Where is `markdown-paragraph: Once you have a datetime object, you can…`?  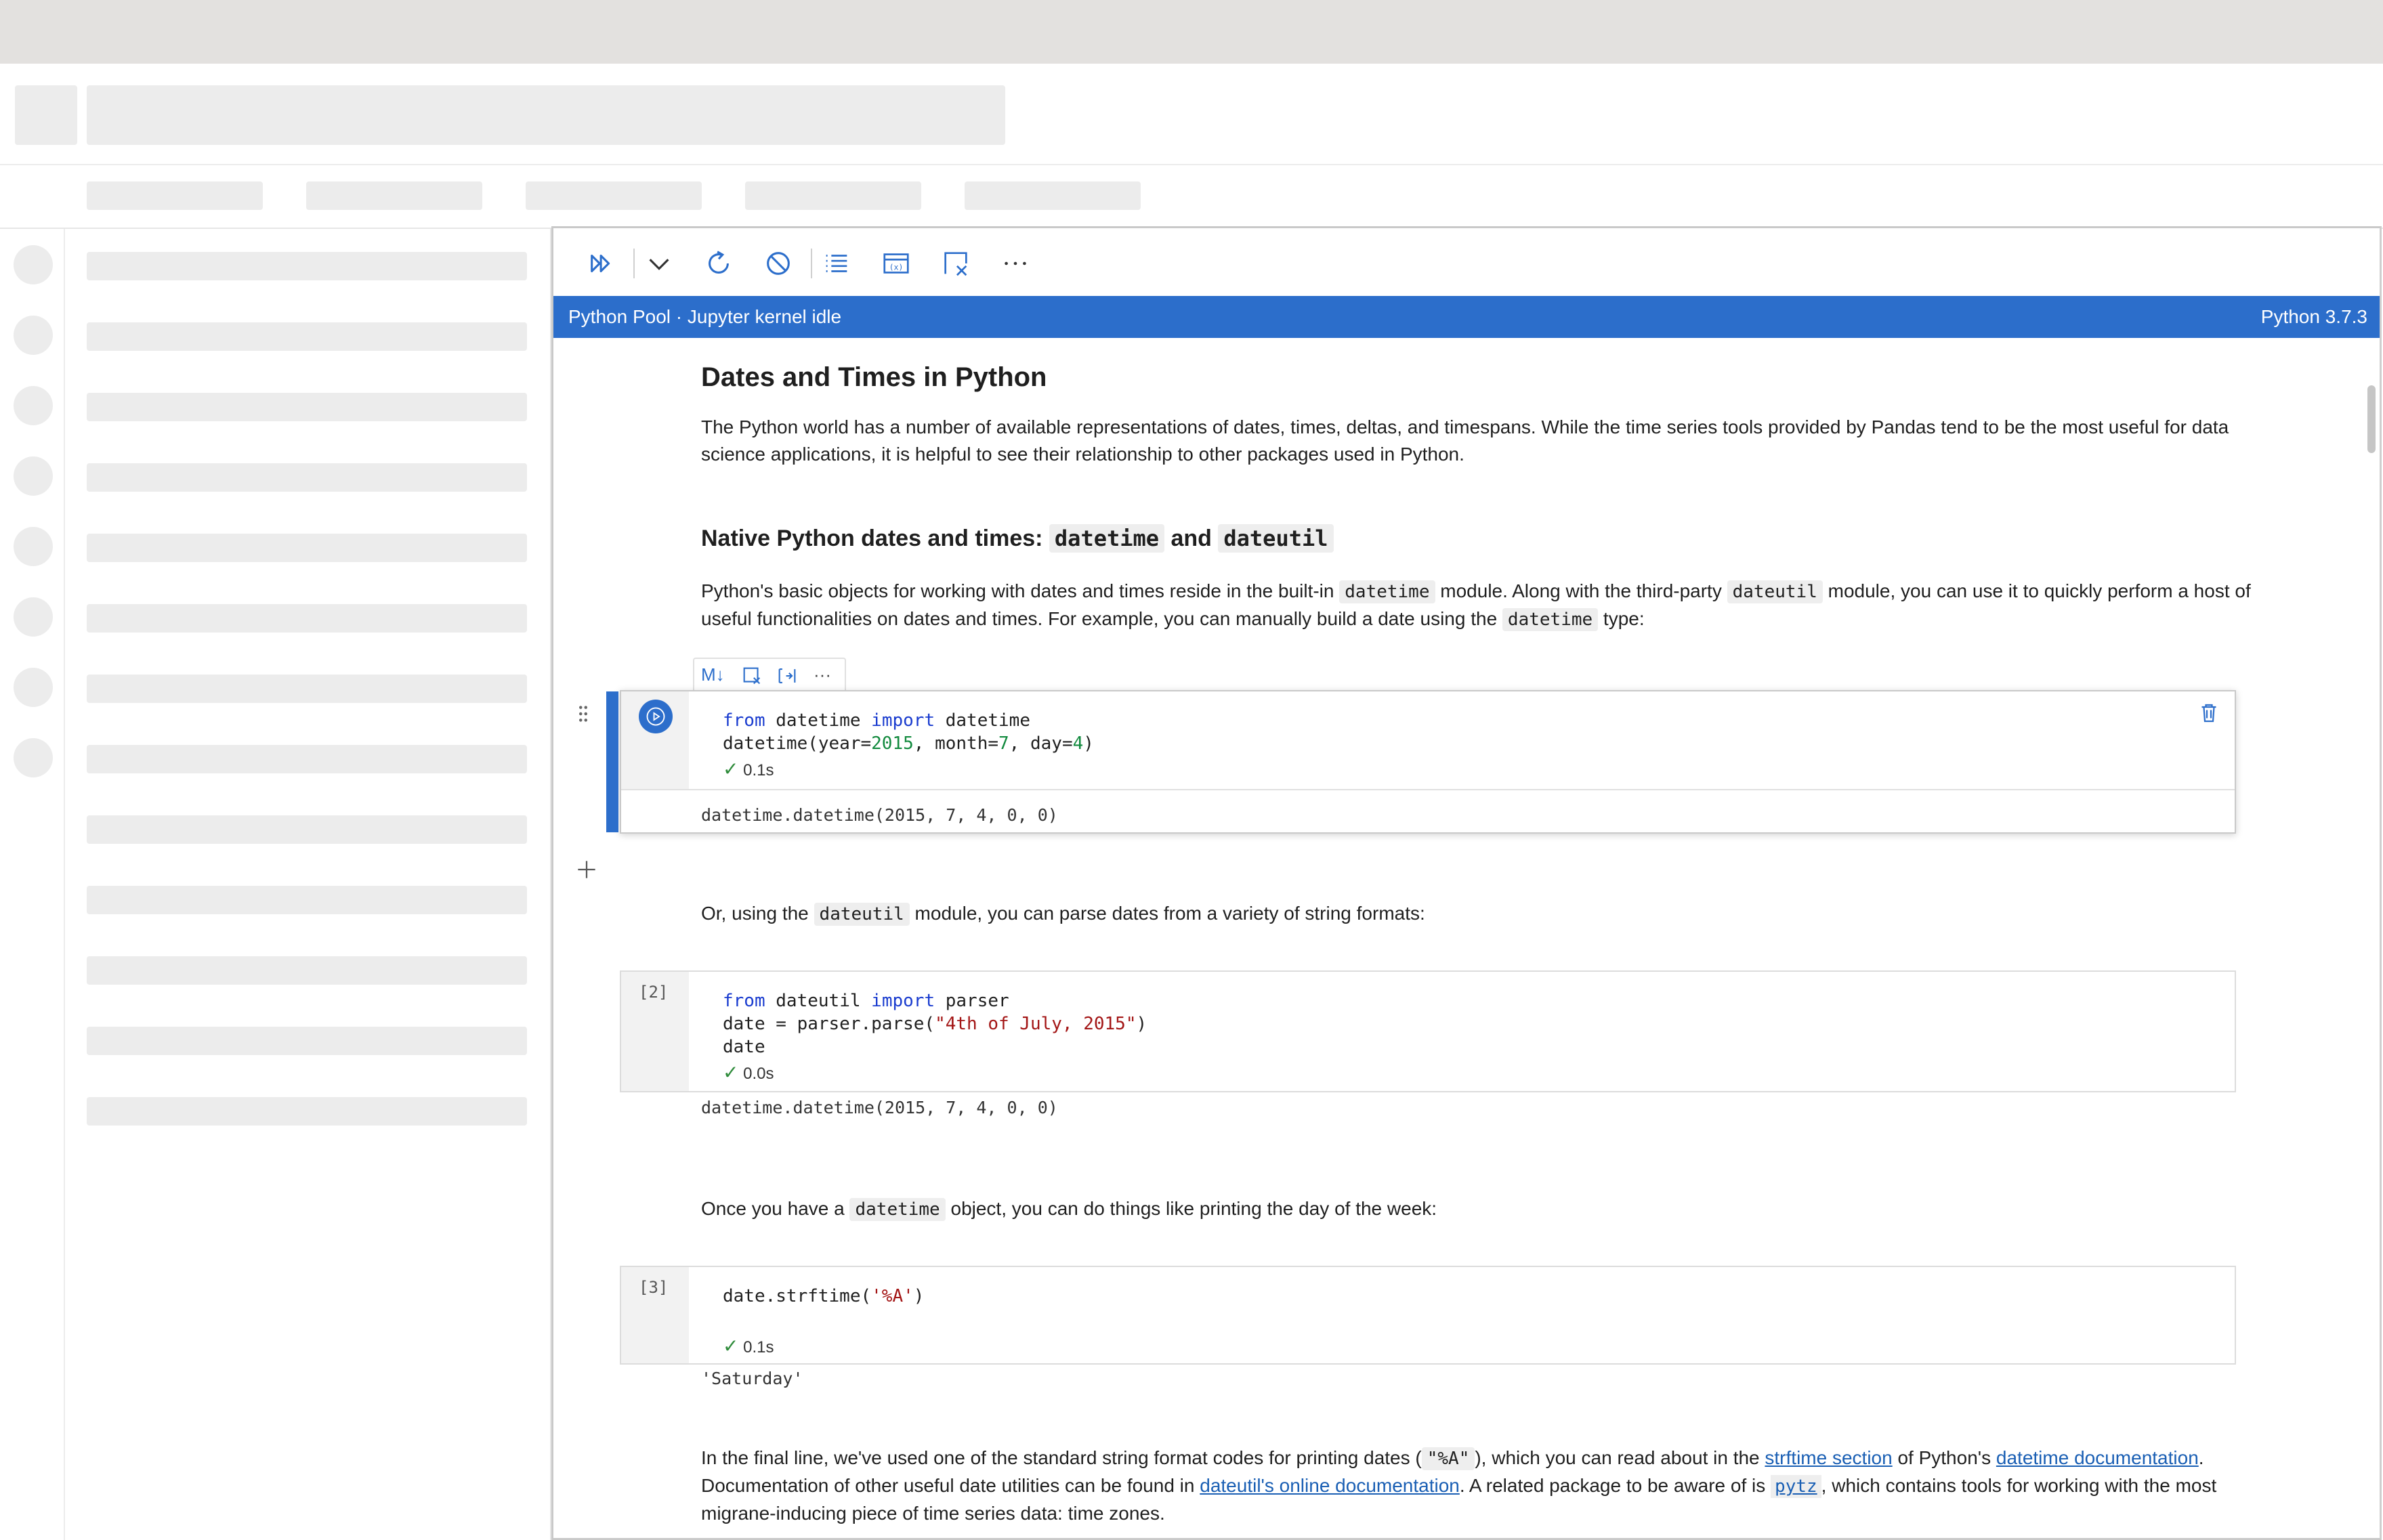
markdown-paragraph: Once you have a datetime object, you can… is located at coordinates (1490, 1209).